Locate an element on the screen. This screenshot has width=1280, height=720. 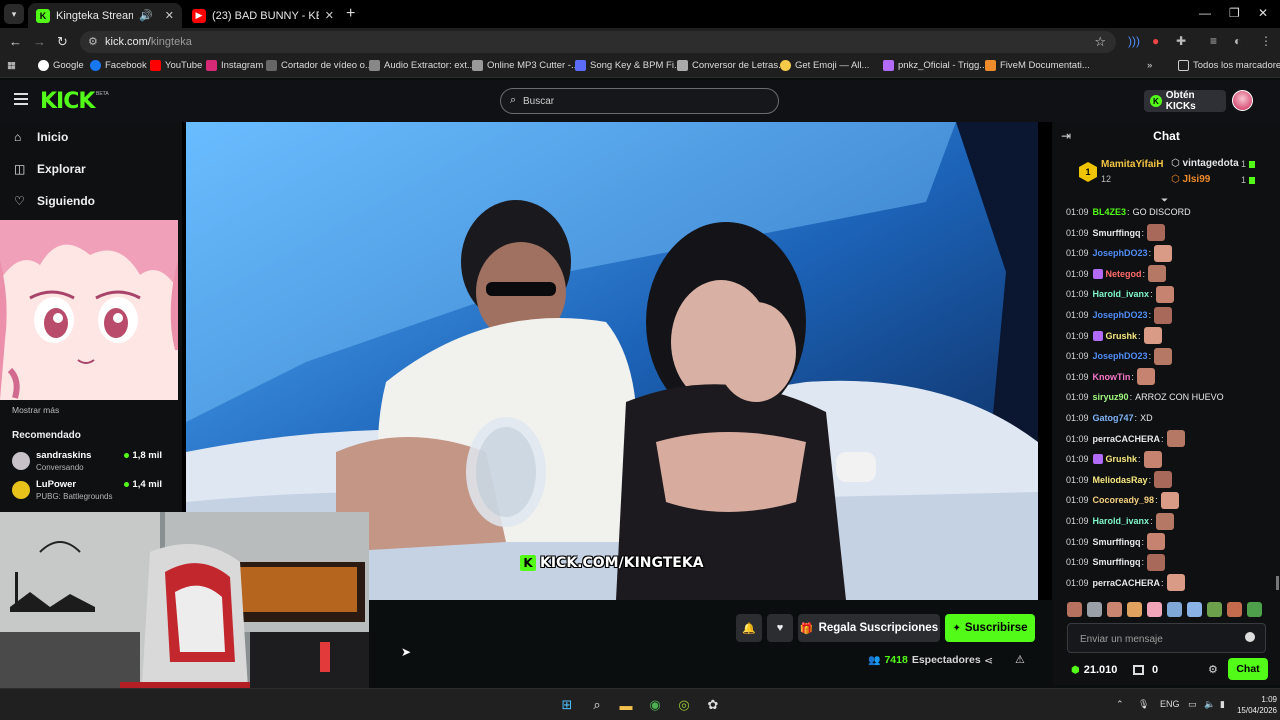
extensions-puzzle-icon: ✚ is located at coordinates (1181, 41).